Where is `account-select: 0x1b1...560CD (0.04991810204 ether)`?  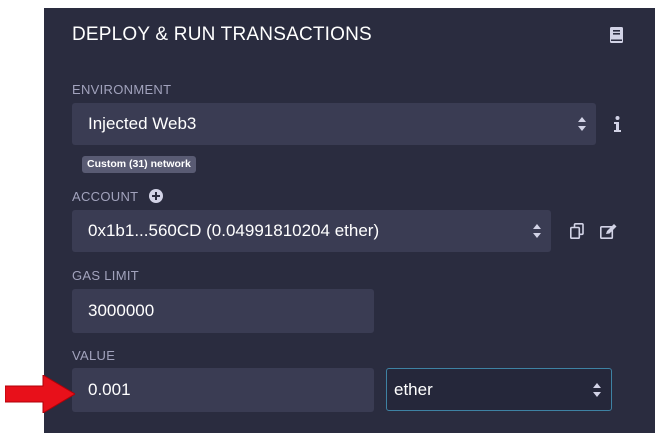 account-select: 0x1b1...560CD (0.04991810204 ether) is located at coordinates (311, 231).